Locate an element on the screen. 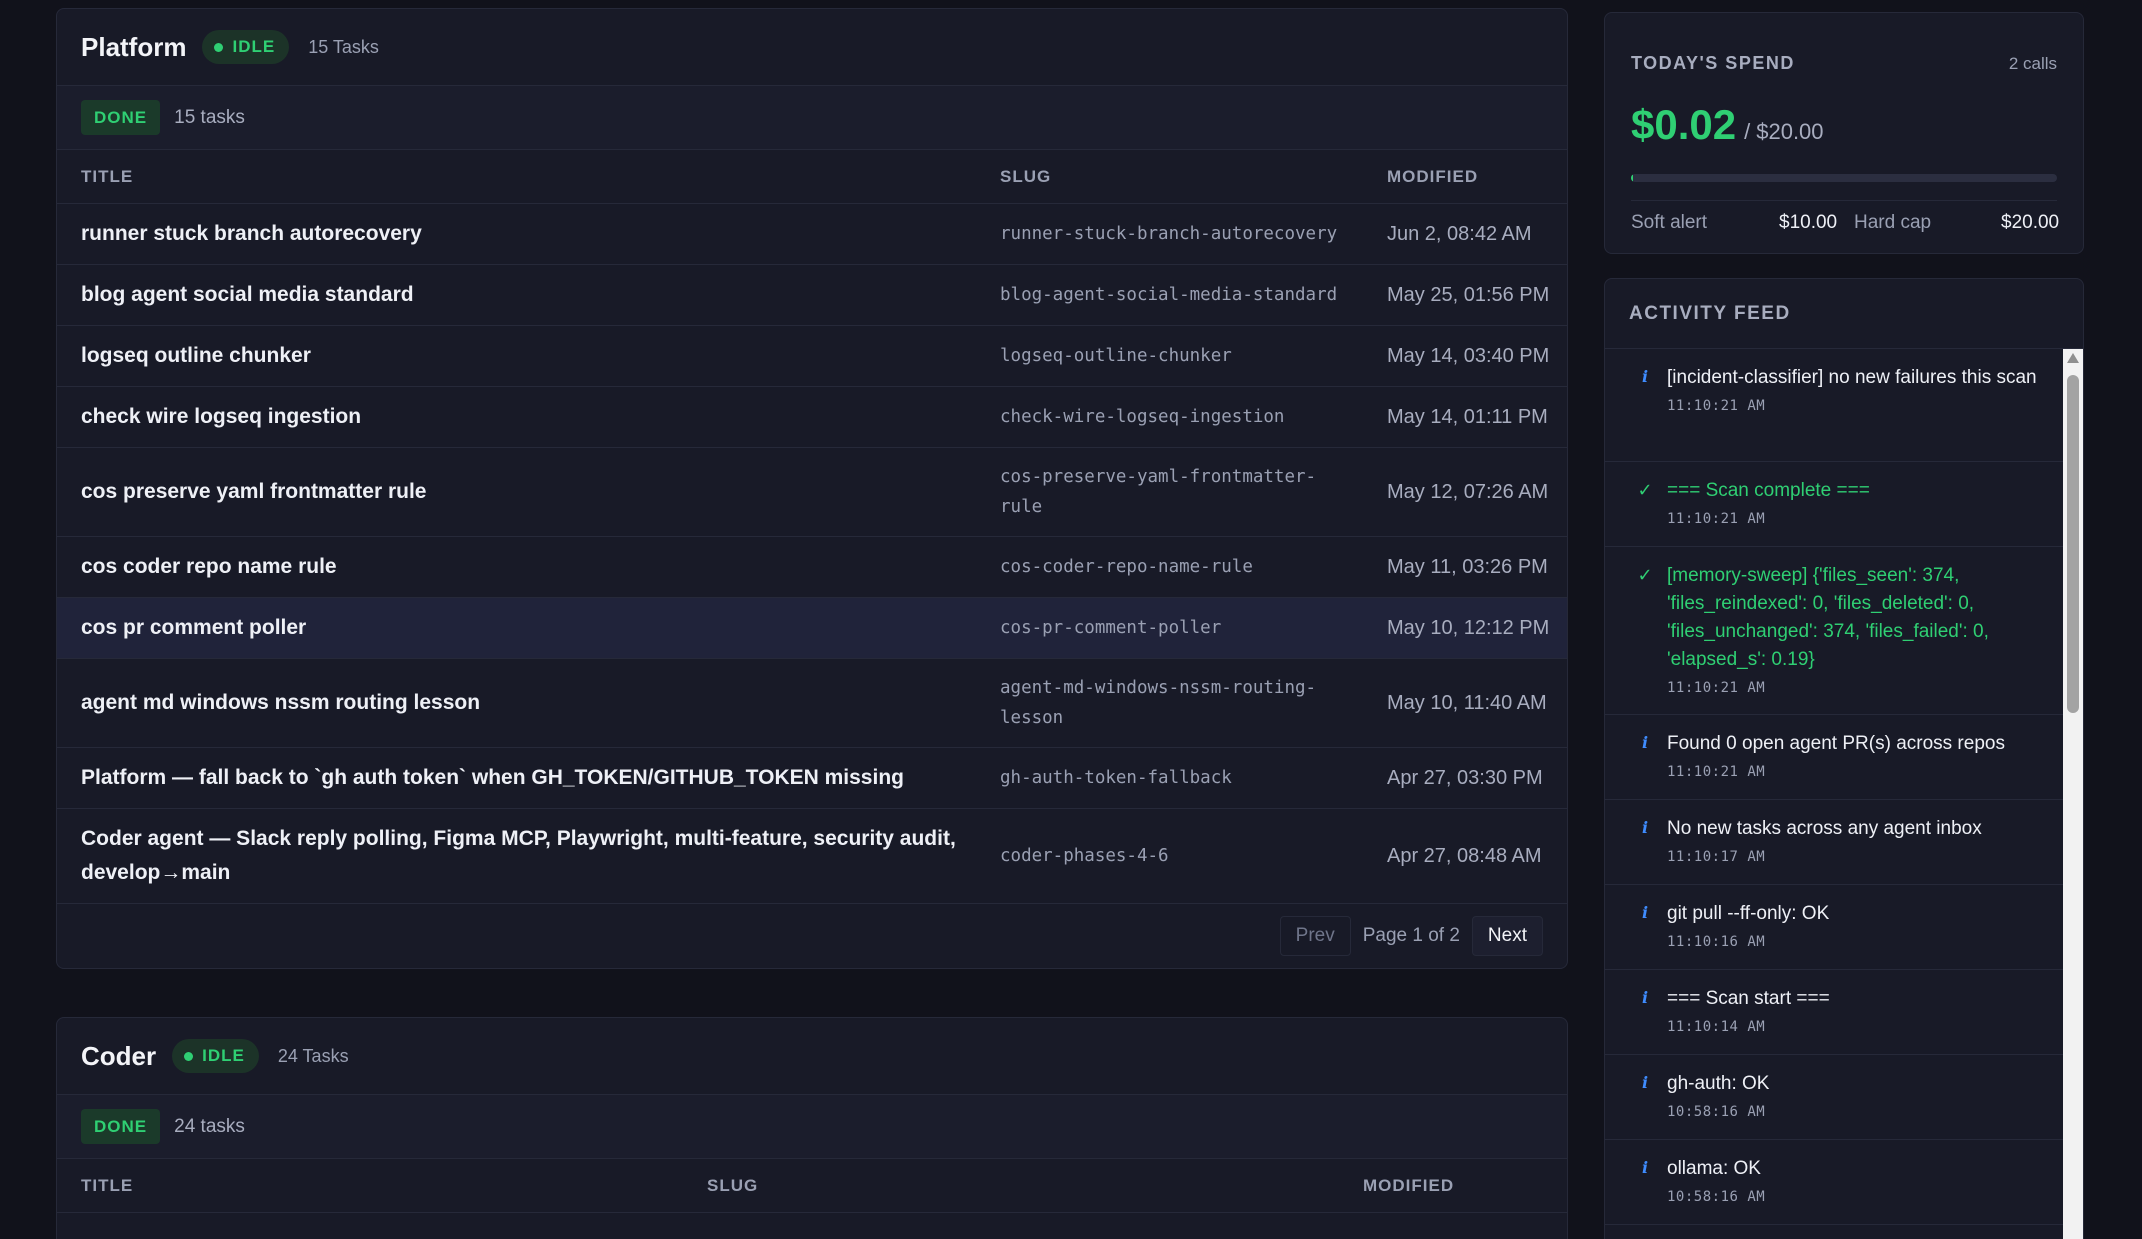 This screenshot has height=1239, width=2142. prev-page-button: Prev is located at coordinates (1315, 936).